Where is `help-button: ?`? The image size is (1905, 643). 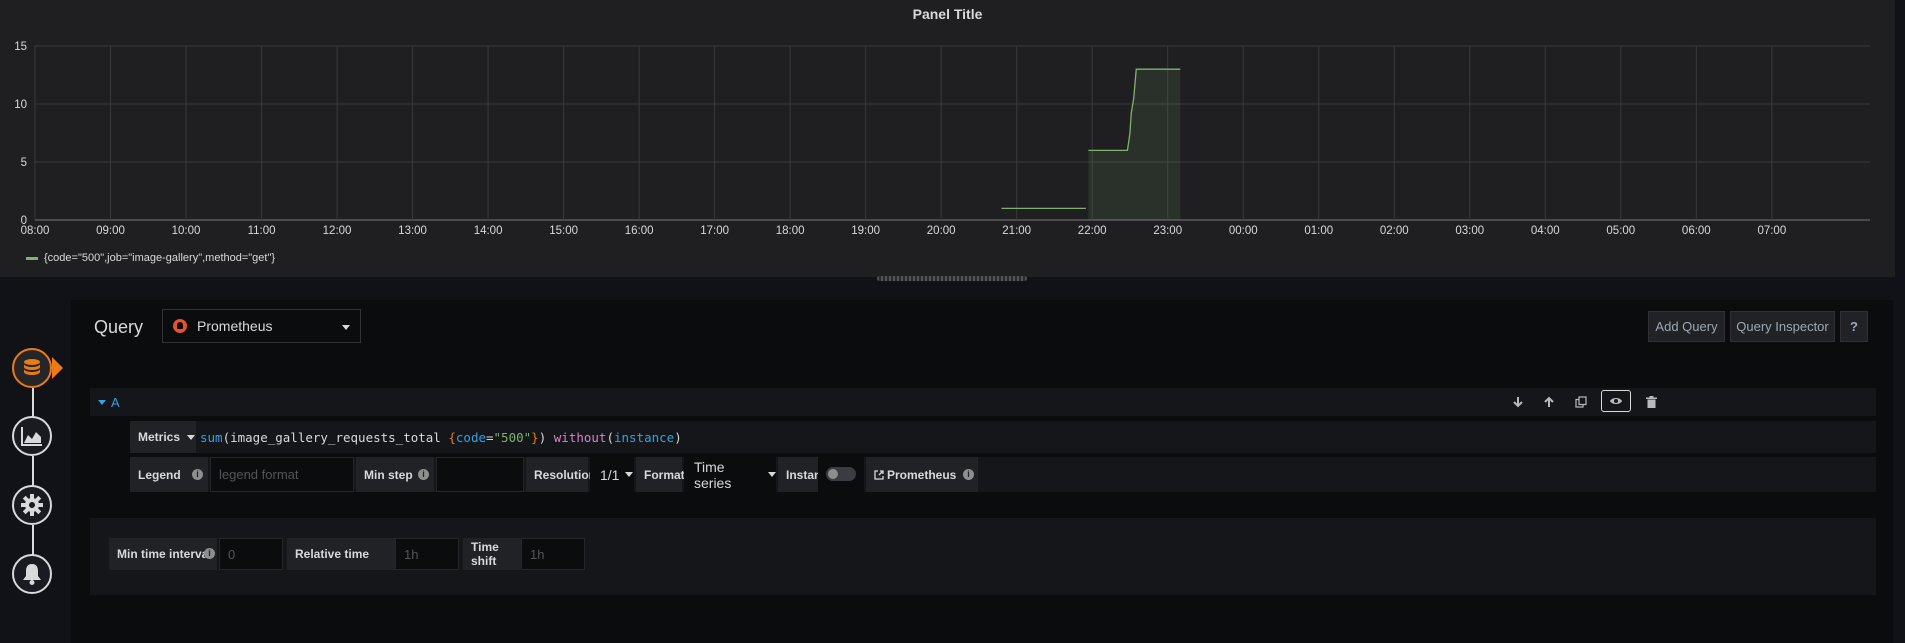
help-button: ? is located at coordinates (1854, 326).